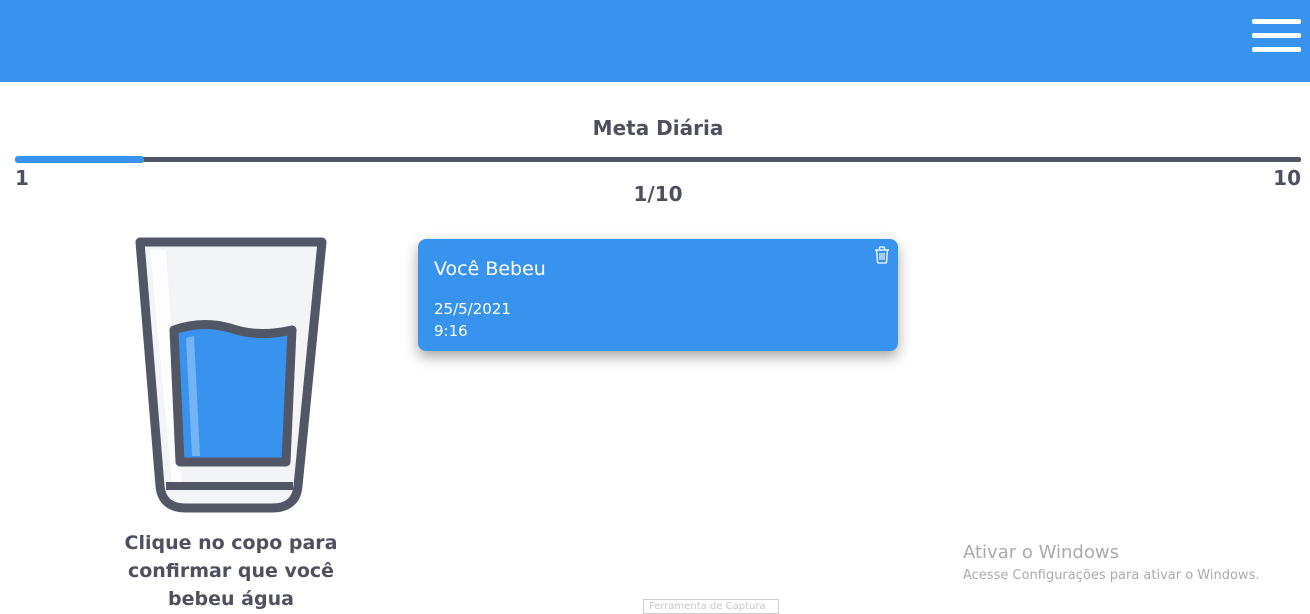 This screenshot has width=1310, height=614. I want to click on hamburger-menu-icon, so click(1277, 37).